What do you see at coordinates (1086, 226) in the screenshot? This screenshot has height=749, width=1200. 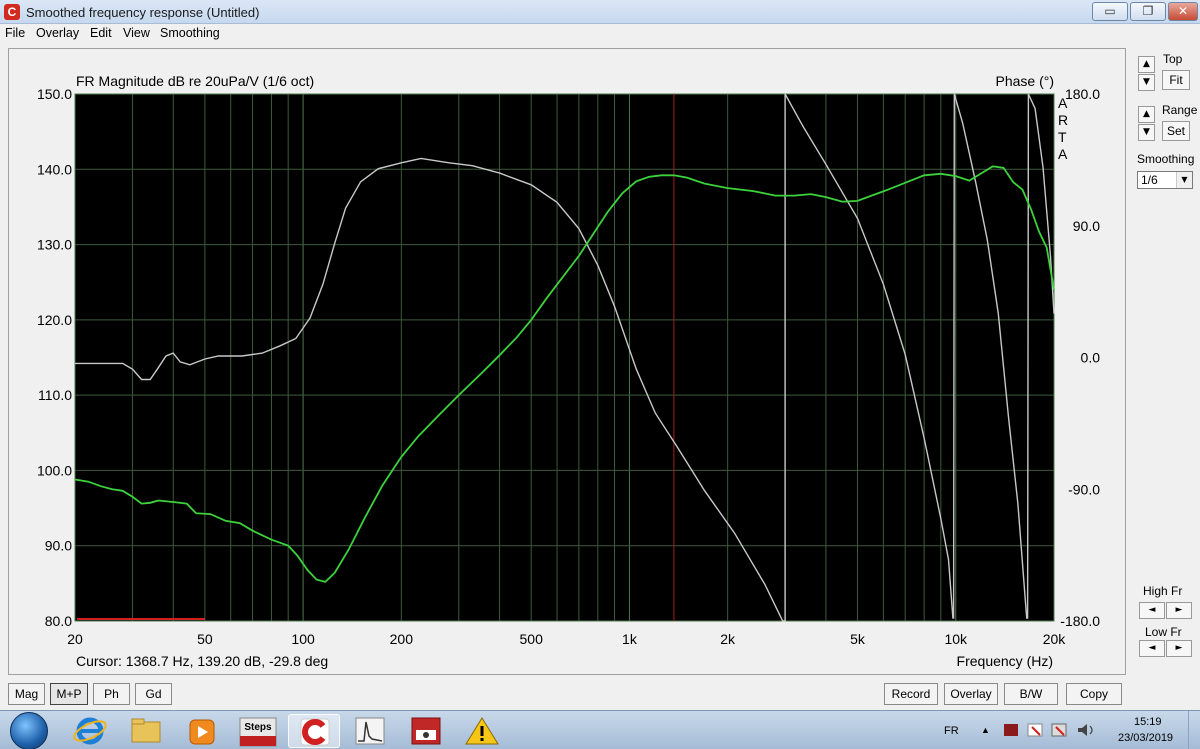 I see `phase-tick-label: 90.0` at bounding box center [1086, 226].